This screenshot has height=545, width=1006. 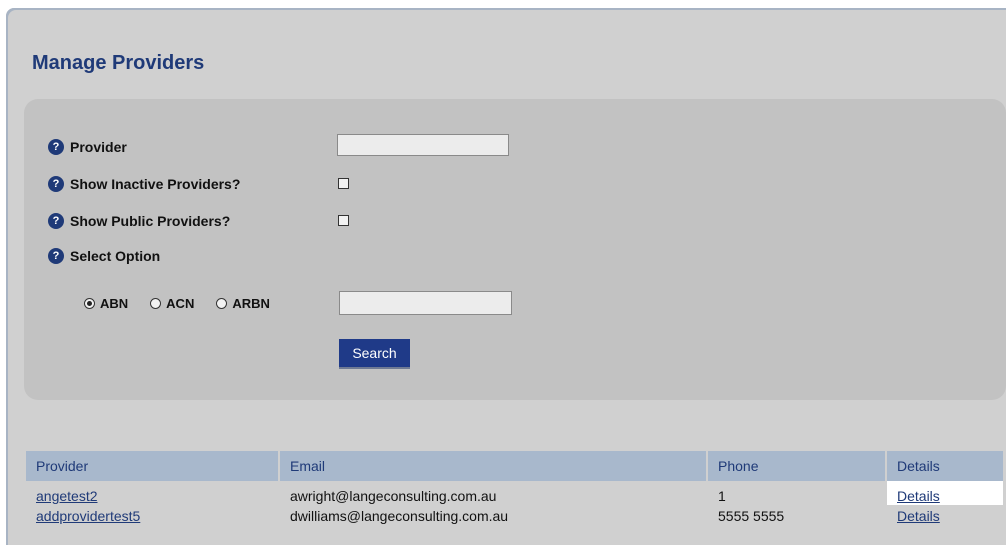 I want to click on select-option-row: ? Select Option, so click(x=104, y=256).